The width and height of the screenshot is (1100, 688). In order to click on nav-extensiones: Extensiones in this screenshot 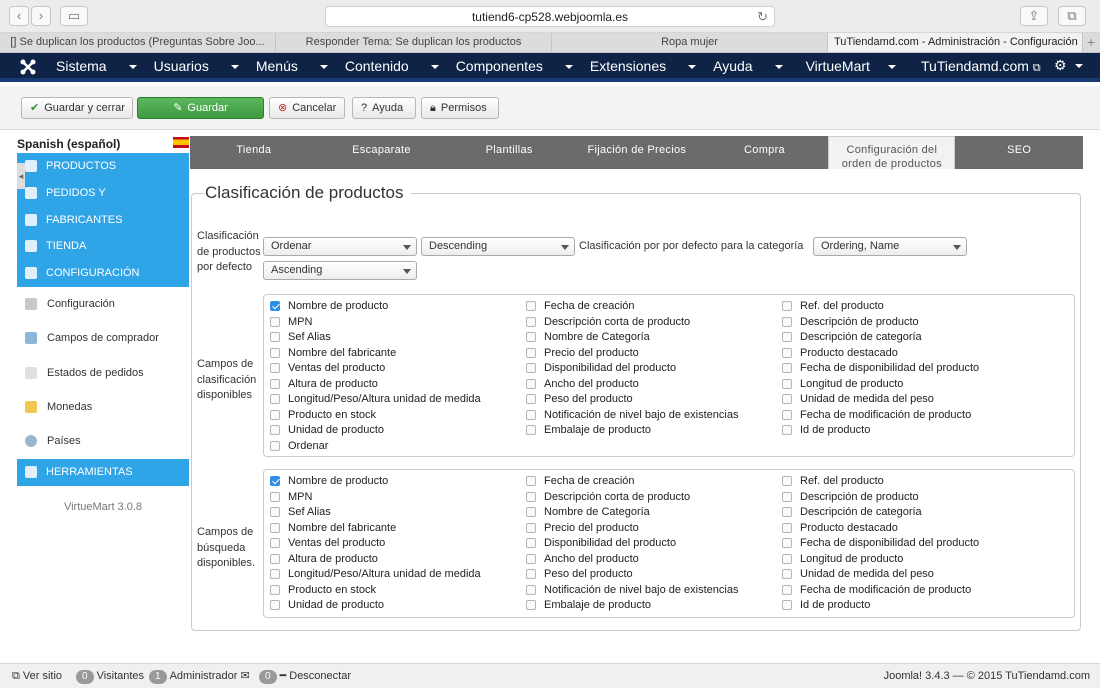, I will do `click(643, 66)`.